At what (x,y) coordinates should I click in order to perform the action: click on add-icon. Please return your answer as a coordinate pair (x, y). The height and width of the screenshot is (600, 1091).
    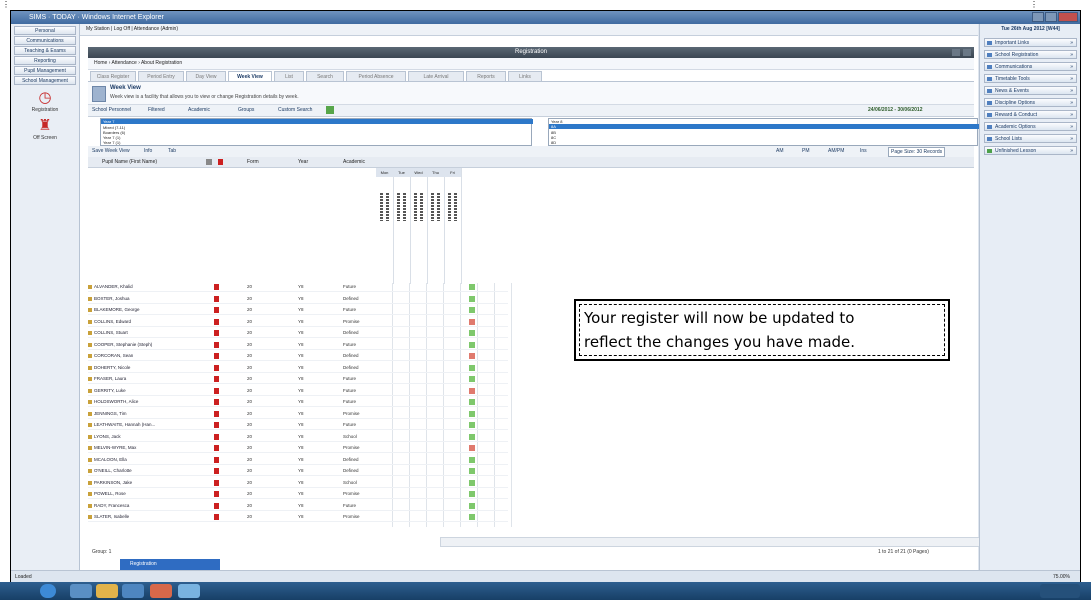
    Looking at the image, I should click on (330, 110).